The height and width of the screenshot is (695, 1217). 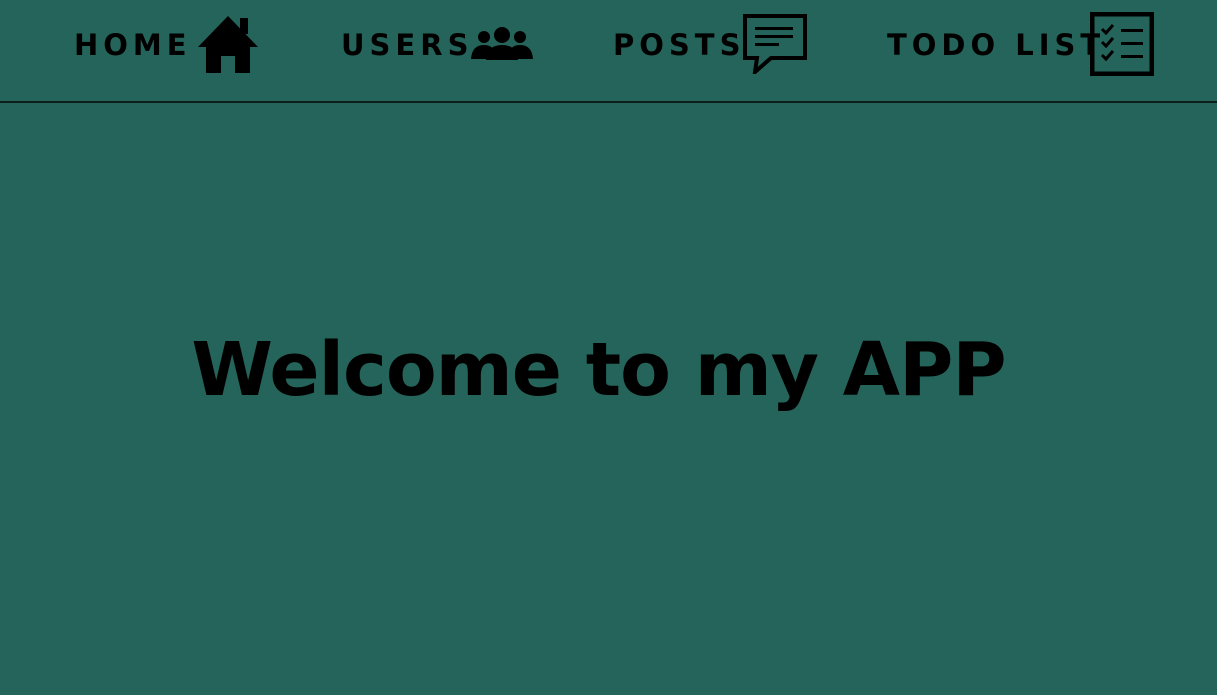 I want to click on checklist-icon, so click(x=1122, y=44).